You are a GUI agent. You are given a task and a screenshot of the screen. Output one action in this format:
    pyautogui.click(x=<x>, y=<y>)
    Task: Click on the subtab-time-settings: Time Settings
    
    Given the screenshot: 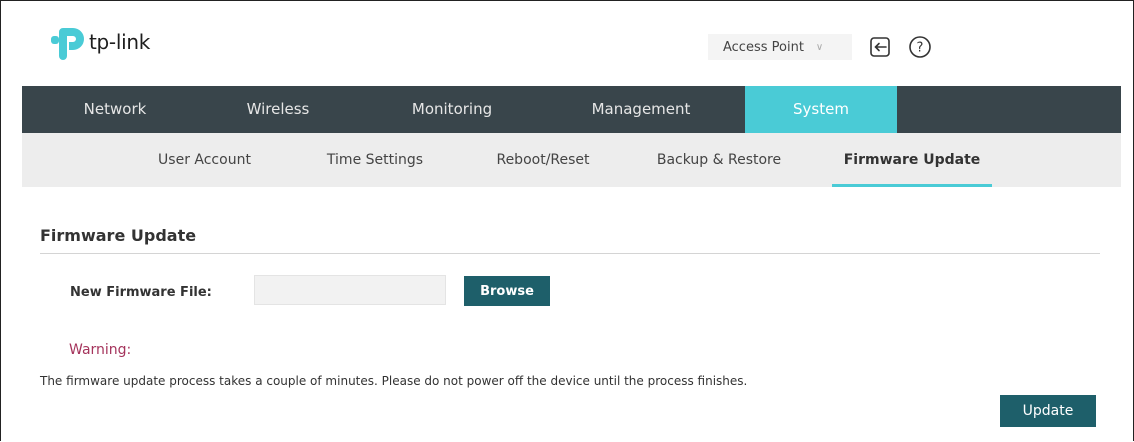 What is the action you would take?
    pyautogui.click(x=375, y=160)
    